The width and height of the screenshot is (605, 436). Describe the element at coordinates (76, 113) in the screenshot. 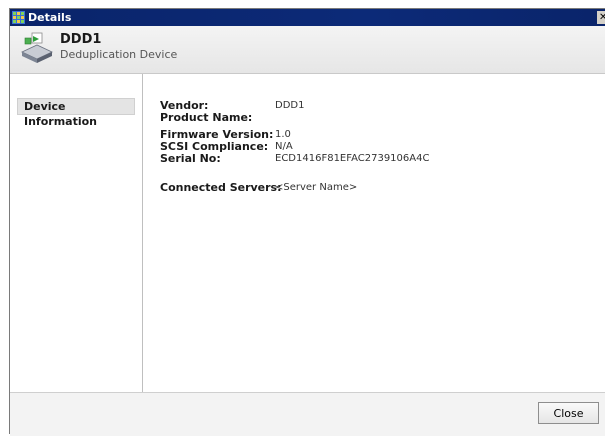

I see `nav-item-device-information: Device Information` at that location.